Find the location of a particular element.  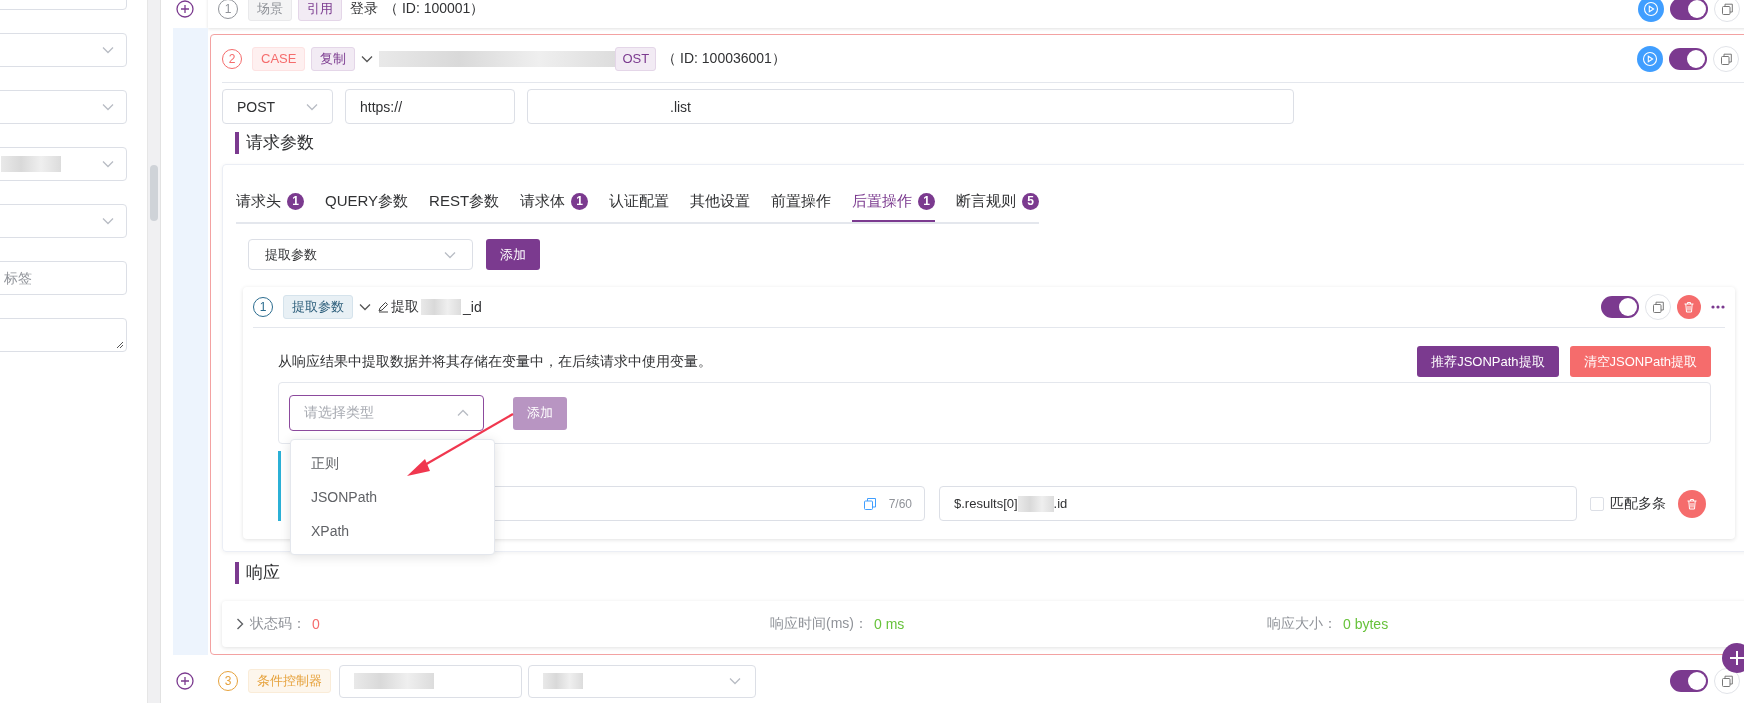

add-button: 添加 is located at coordinates (513, 254).